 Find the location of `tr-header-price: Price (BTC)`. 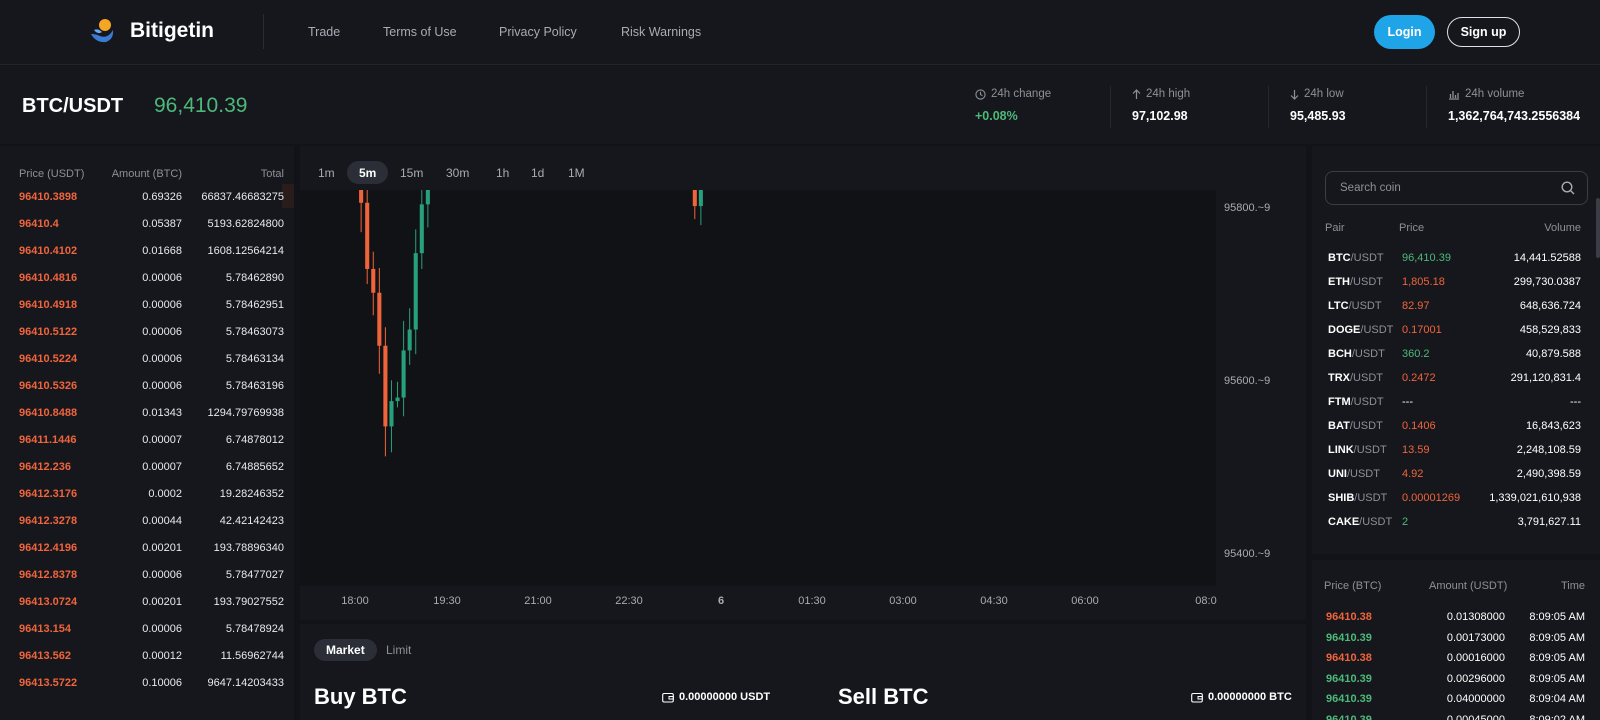

tr-header-price: Price (BTC) is located at coordinates (1353, 586).